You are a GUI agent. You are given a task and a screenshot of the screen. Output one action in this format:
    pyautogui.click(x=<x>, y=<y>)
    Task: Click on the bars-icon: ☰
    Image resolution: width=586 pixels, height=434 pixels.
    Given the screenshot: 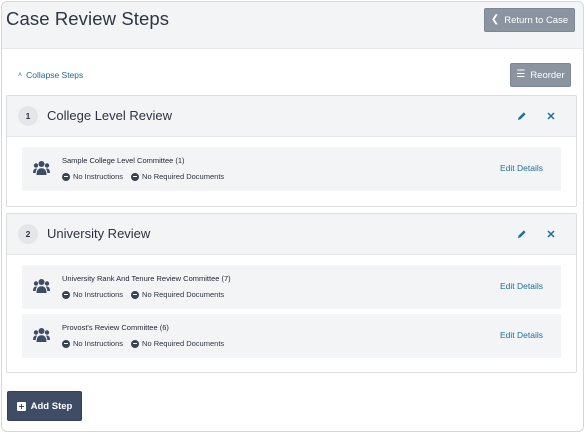 What is the action you would take?
    pyautogui.click(x=521, y=74)
    